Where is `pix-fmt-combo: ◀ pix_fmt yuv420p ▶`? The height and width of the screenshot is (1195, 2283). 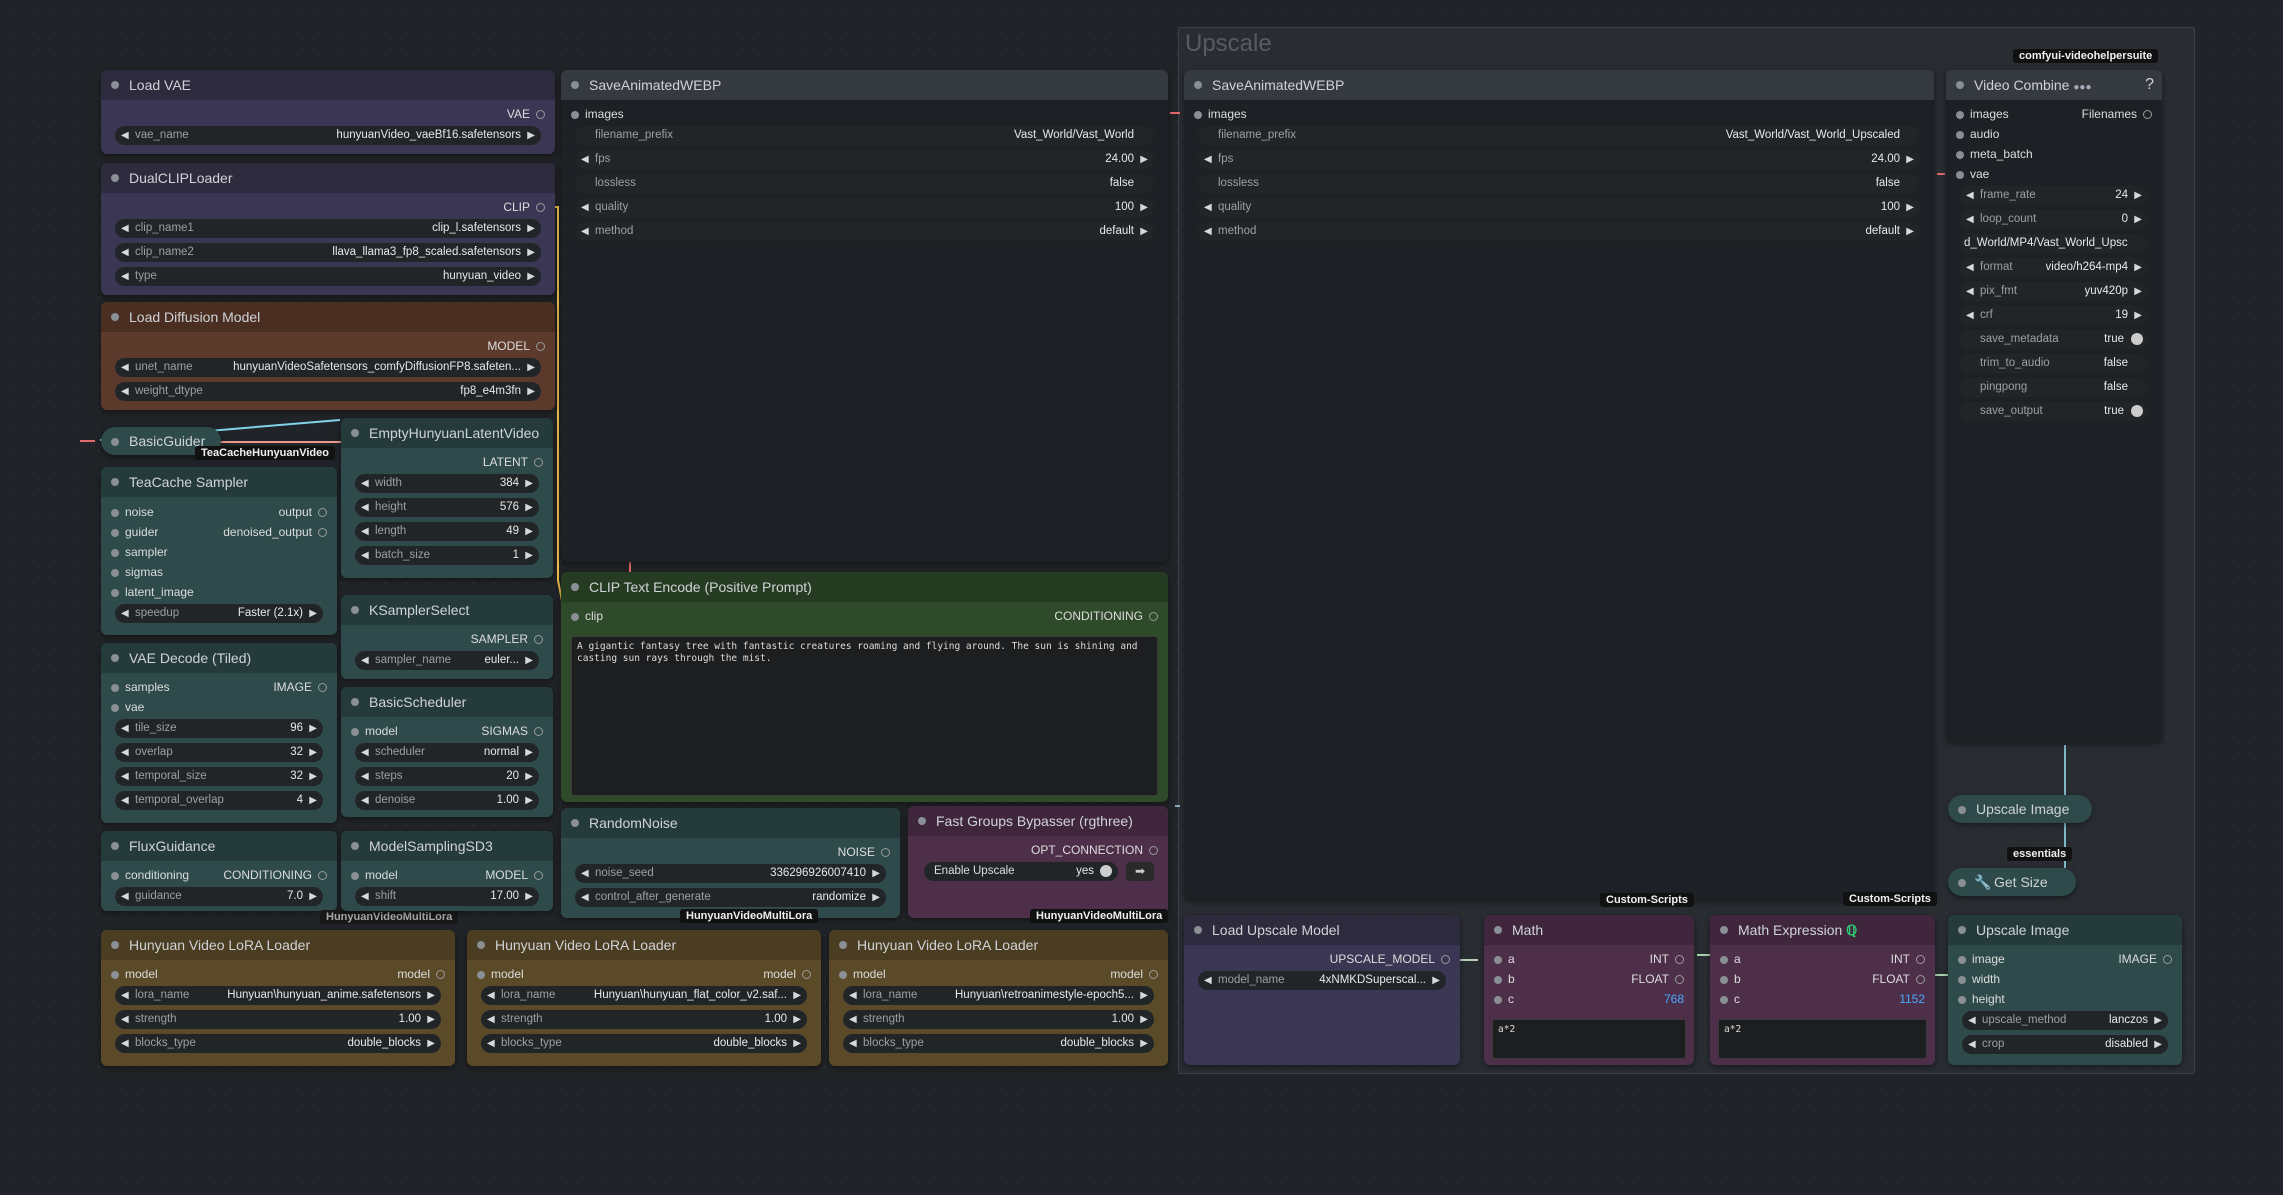
pix-fmt-combo: ◀ pix_fmt yuv420p ▶ is located at coordinates (2054, 291).